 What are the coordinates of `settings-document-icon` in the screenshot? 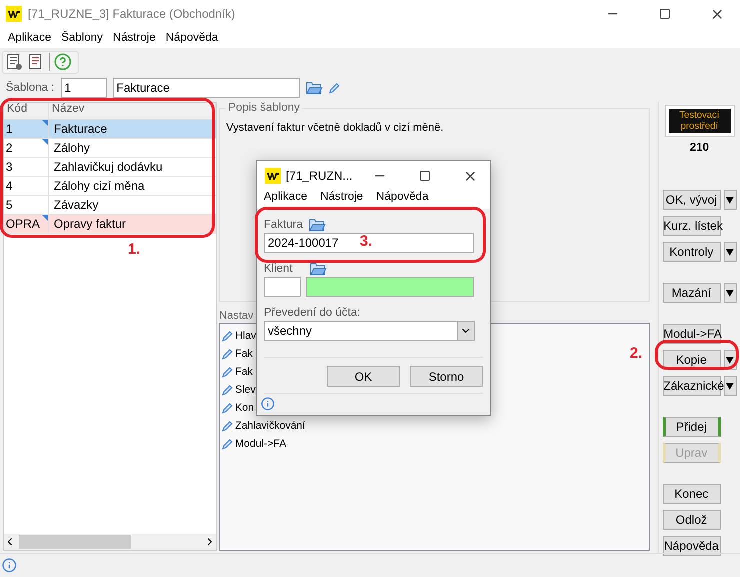 It's located at (14, 62).